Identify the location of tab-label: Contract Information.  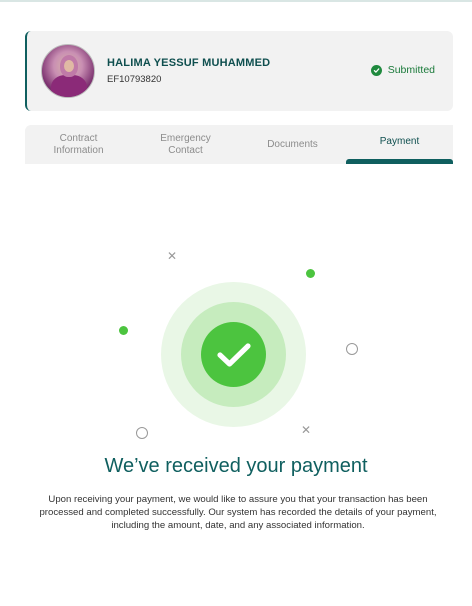
(78, 144).